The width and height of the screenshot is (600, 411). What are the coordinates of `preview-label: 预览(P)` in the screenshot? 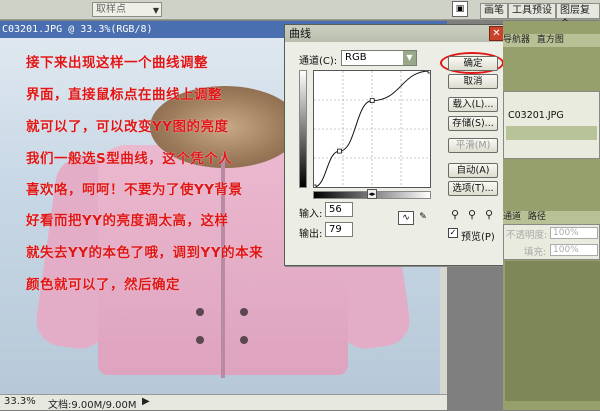 It's located at (478, 237).